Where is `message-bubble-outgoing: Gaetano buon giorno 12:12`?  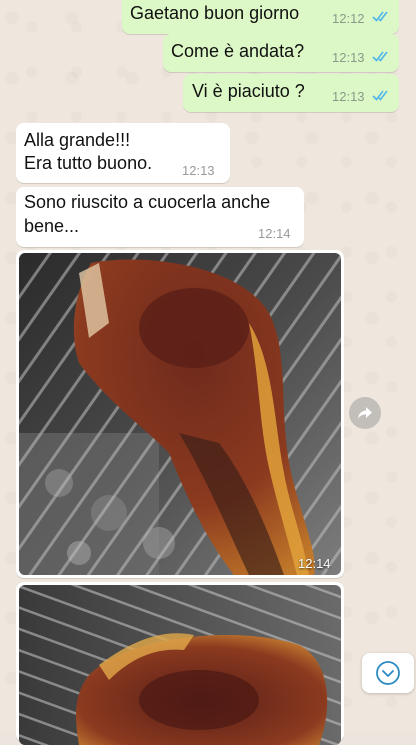 message-bubble-outgoing: Gaetano buon giorno 12:12 is located at coordinates (260, 17).